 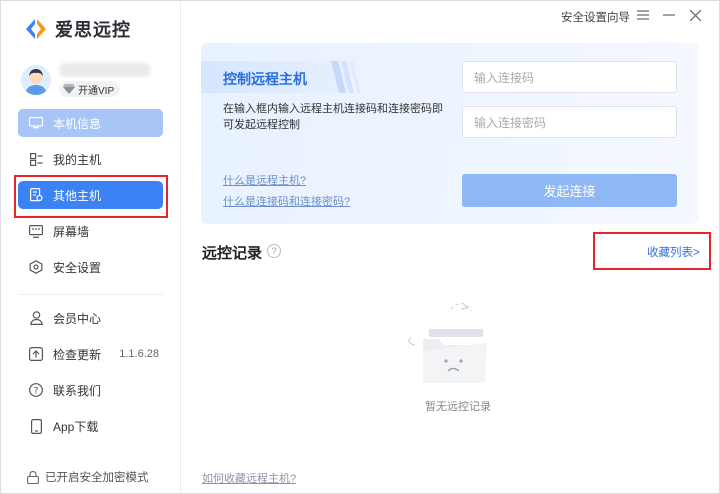 I want to click on empty-folder-icon, so click(x=447, y=342).